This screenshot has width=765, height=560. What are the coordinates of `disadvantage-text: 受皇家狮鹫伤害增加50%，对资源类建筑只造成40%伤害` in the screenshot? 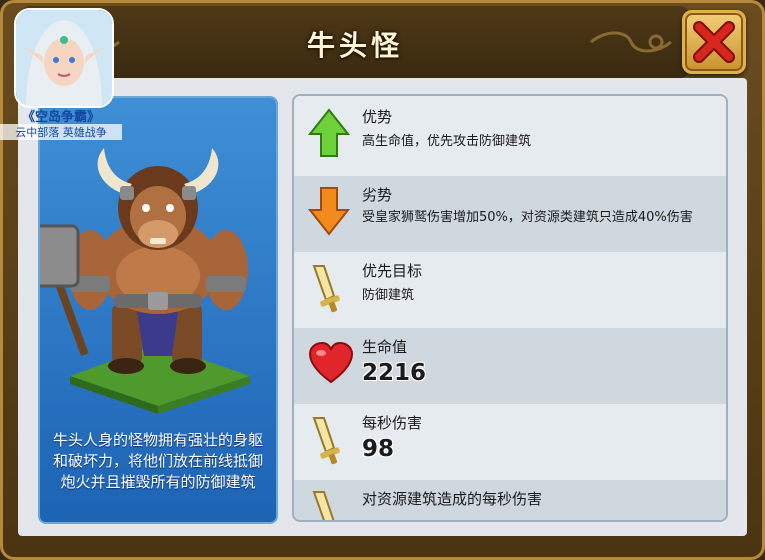 It's located at (527, 217).